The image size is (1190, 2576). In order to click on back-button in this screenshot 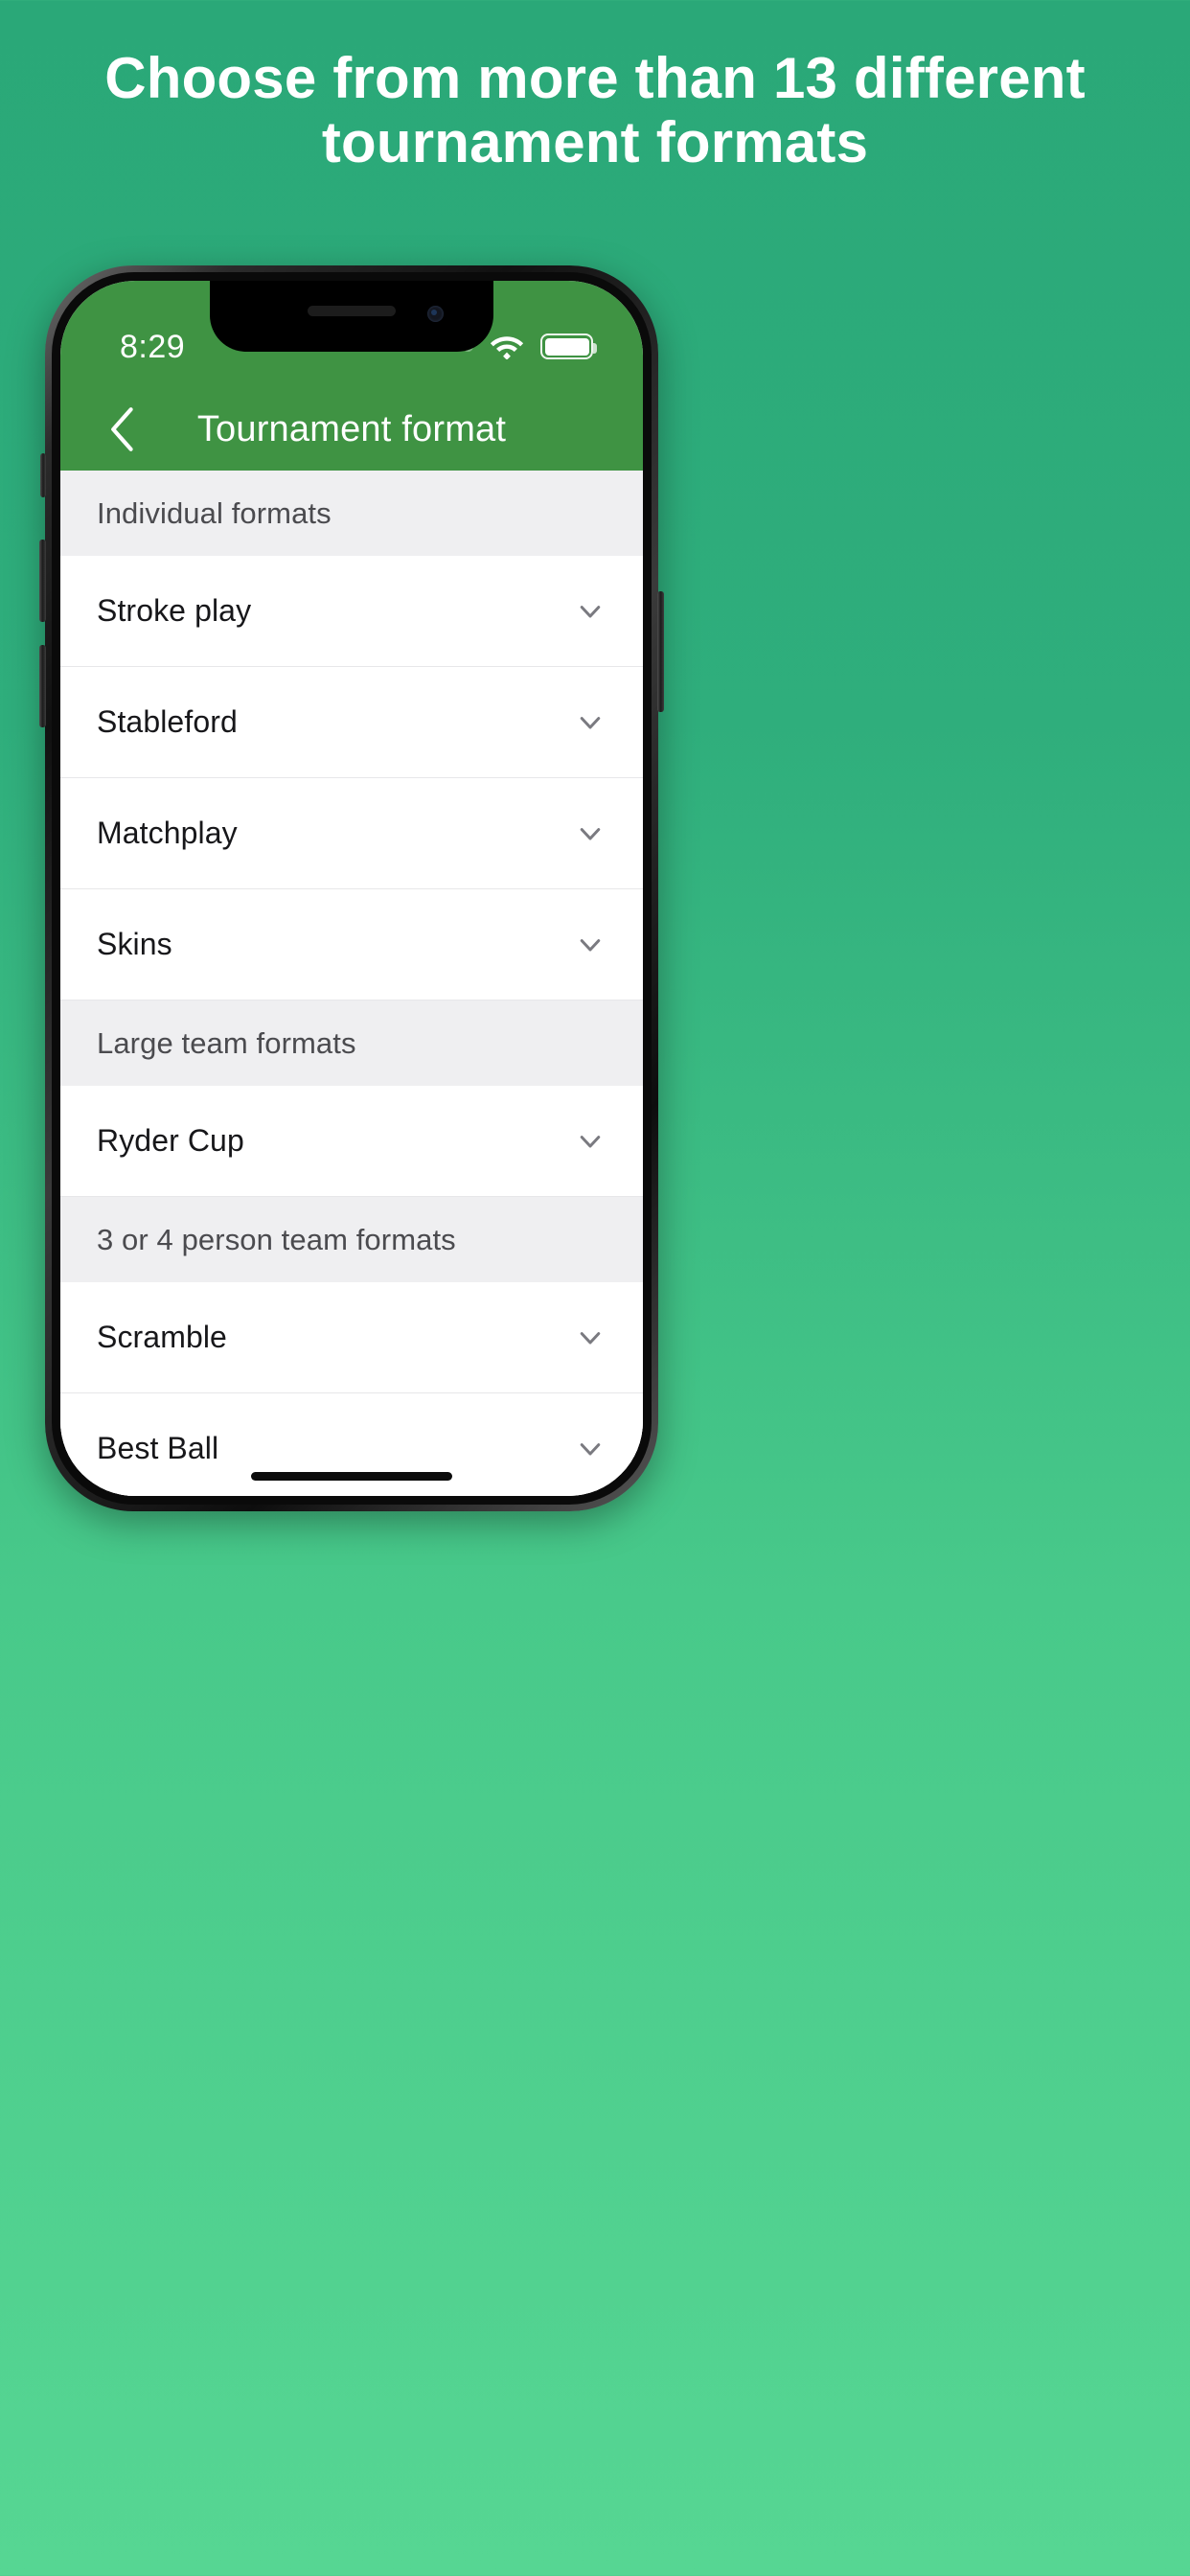, I will do `click(122, 429)`.